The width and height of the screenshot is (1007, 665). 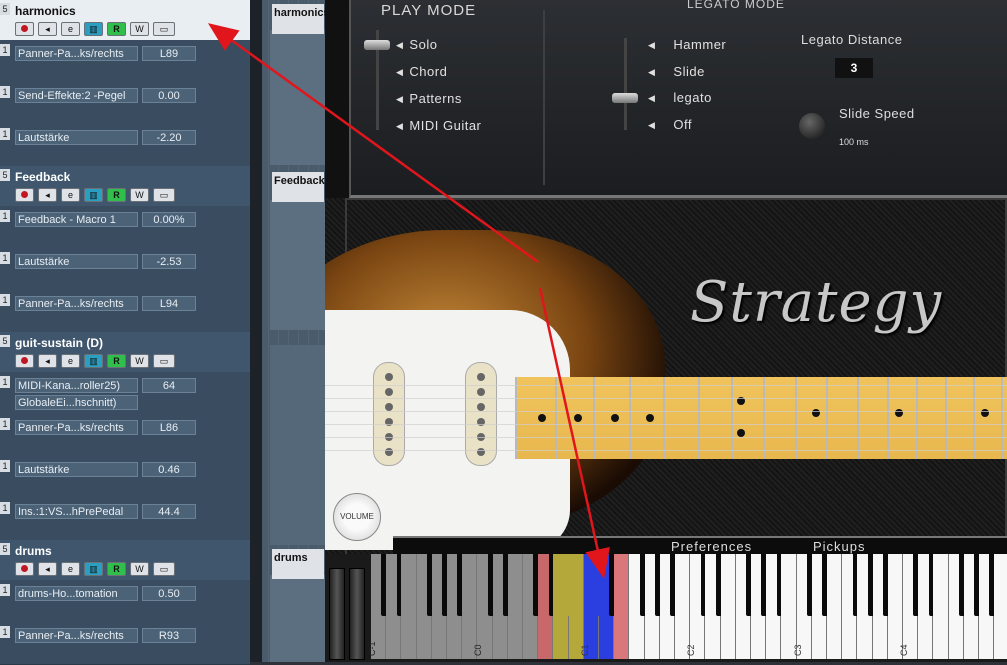 I want to click on legato-mode-option: ◀ Hammer, so click(x=687, y=44).